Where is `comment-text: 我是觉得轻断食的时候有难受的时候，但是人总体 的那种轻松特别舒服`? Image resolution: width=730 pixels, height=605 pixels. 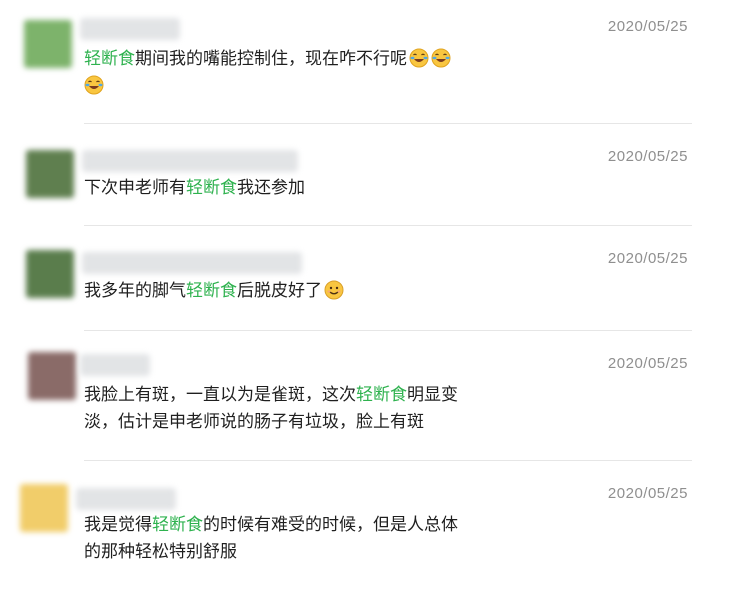 comment-text: 我是觉得轻断食的时候有难受的时候，但是人总体 的那种轻松特别舒服 is located at coordinates (304, 539).